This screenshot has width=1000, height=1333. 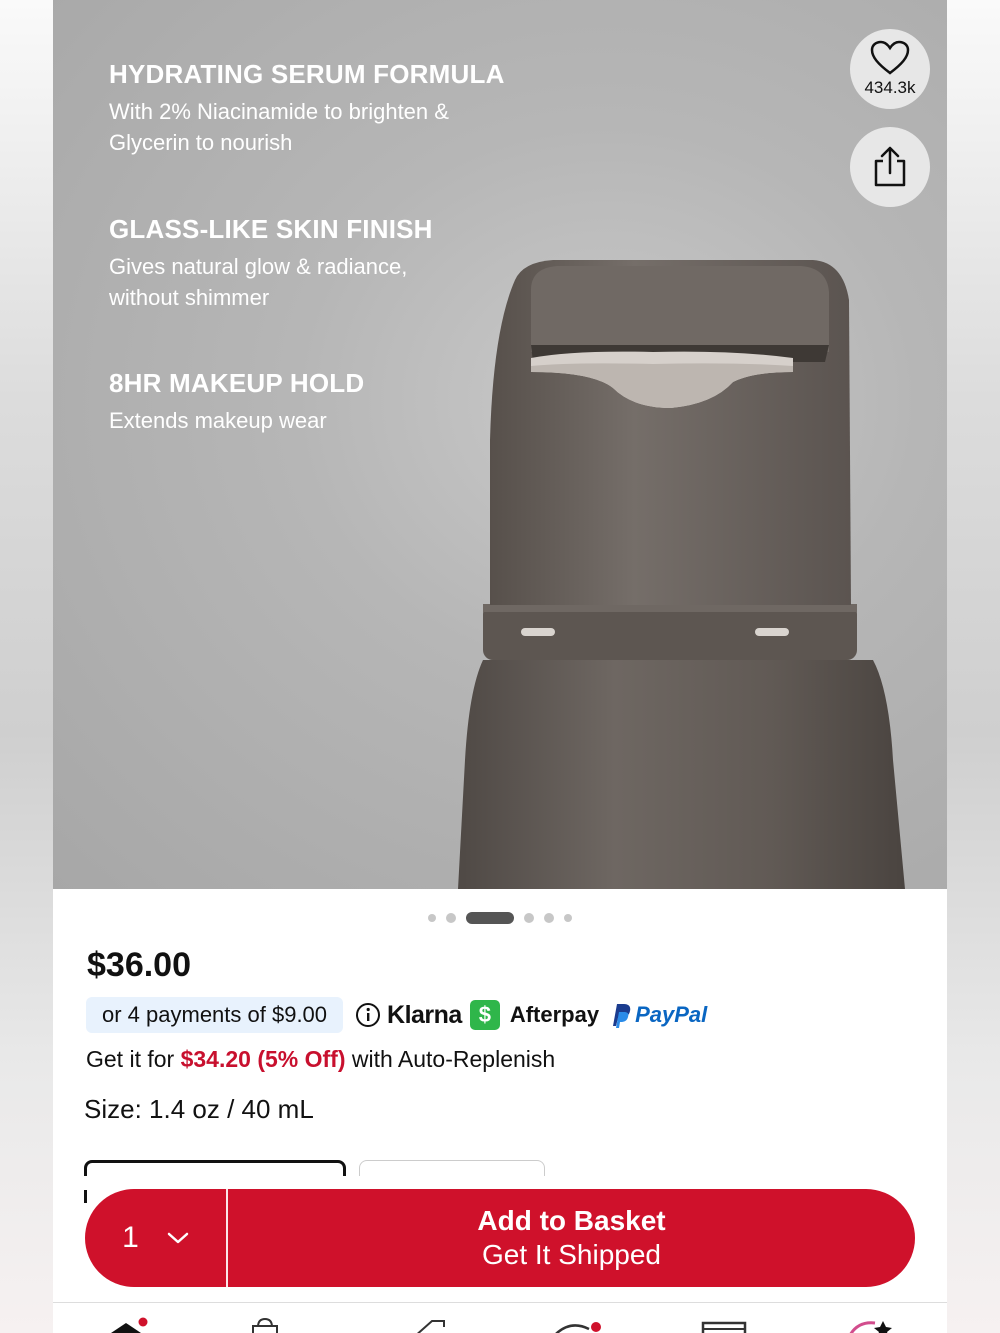 I want to click on offers-icon, so click(x=428, y=1325).